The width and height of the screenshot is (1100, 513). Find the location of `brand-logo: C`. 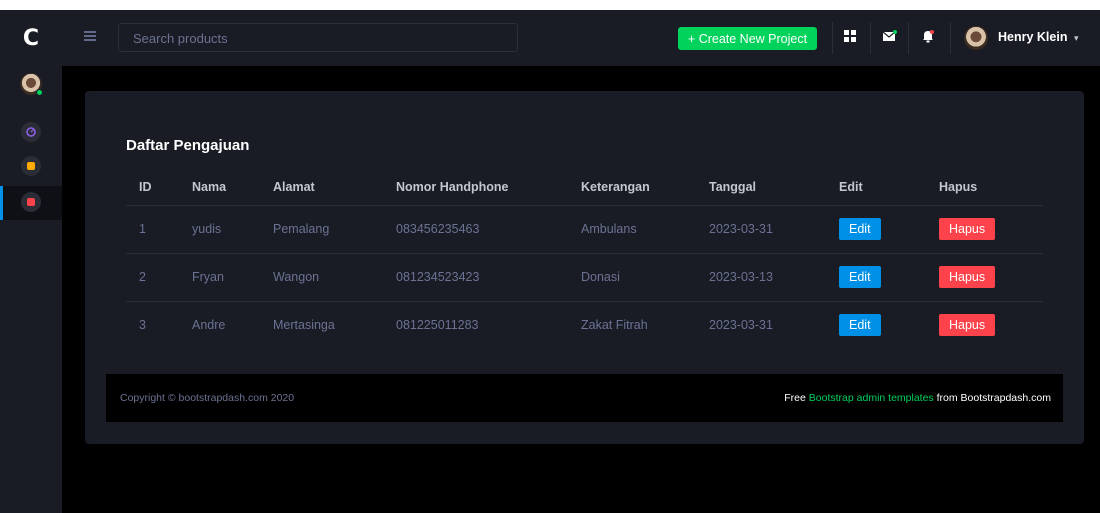

brand-logo: C is located at coordinates (31, 38).